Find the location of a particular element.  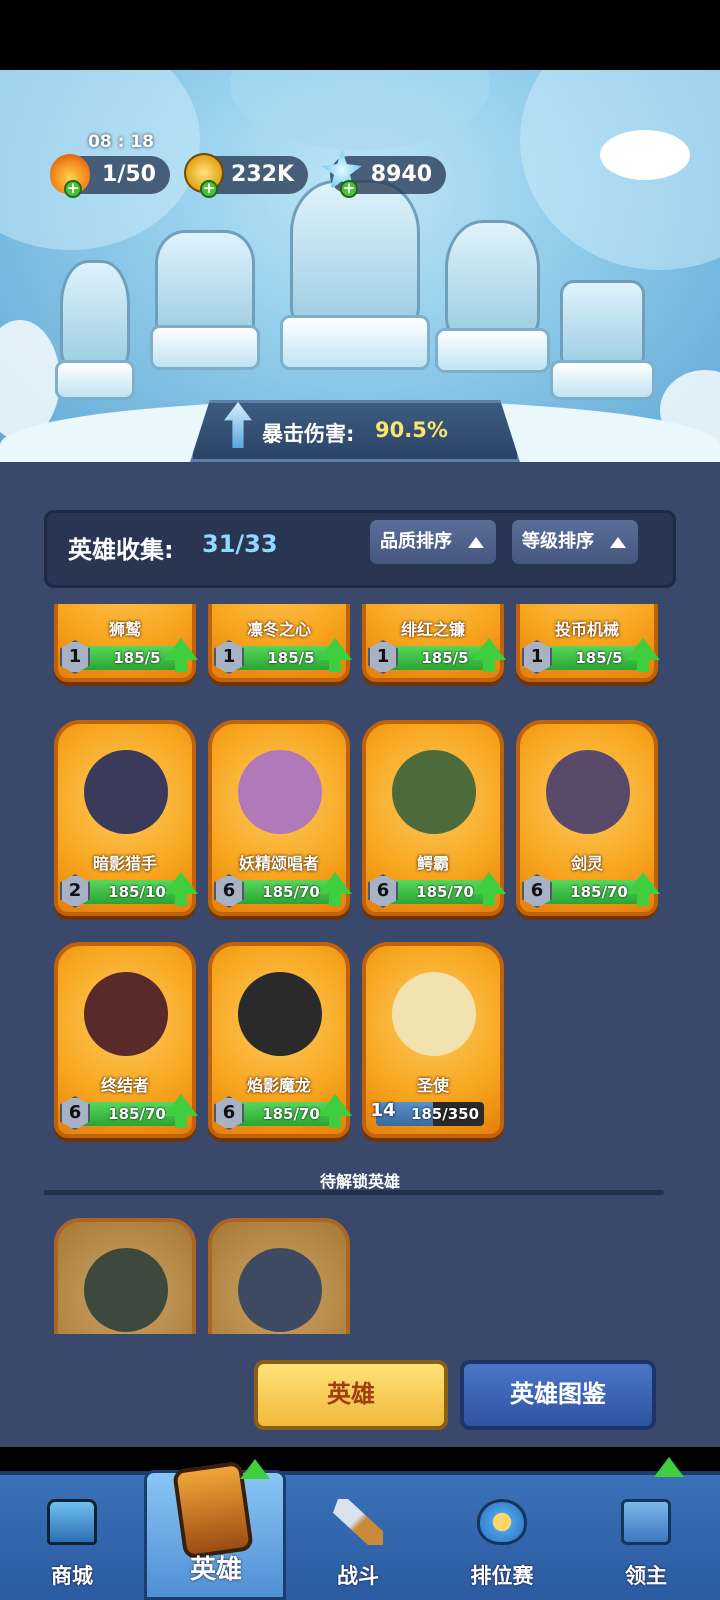

add-gold-icon: + is located at coordinates (209, 189).